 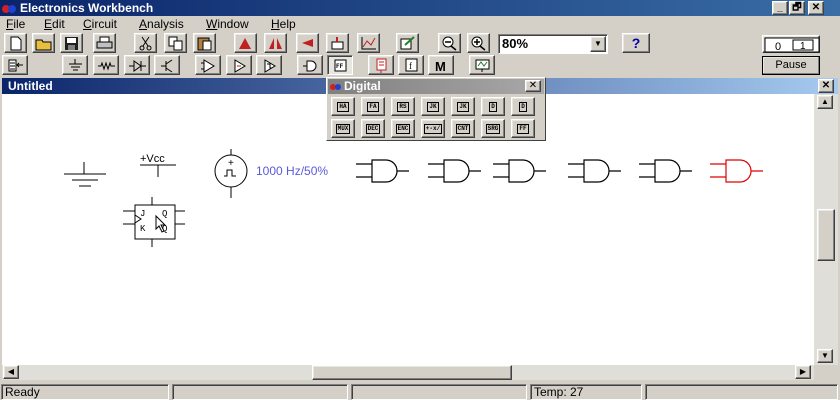 I want to click on scroll-down-icon: ▼, so click(x=825, y=356).